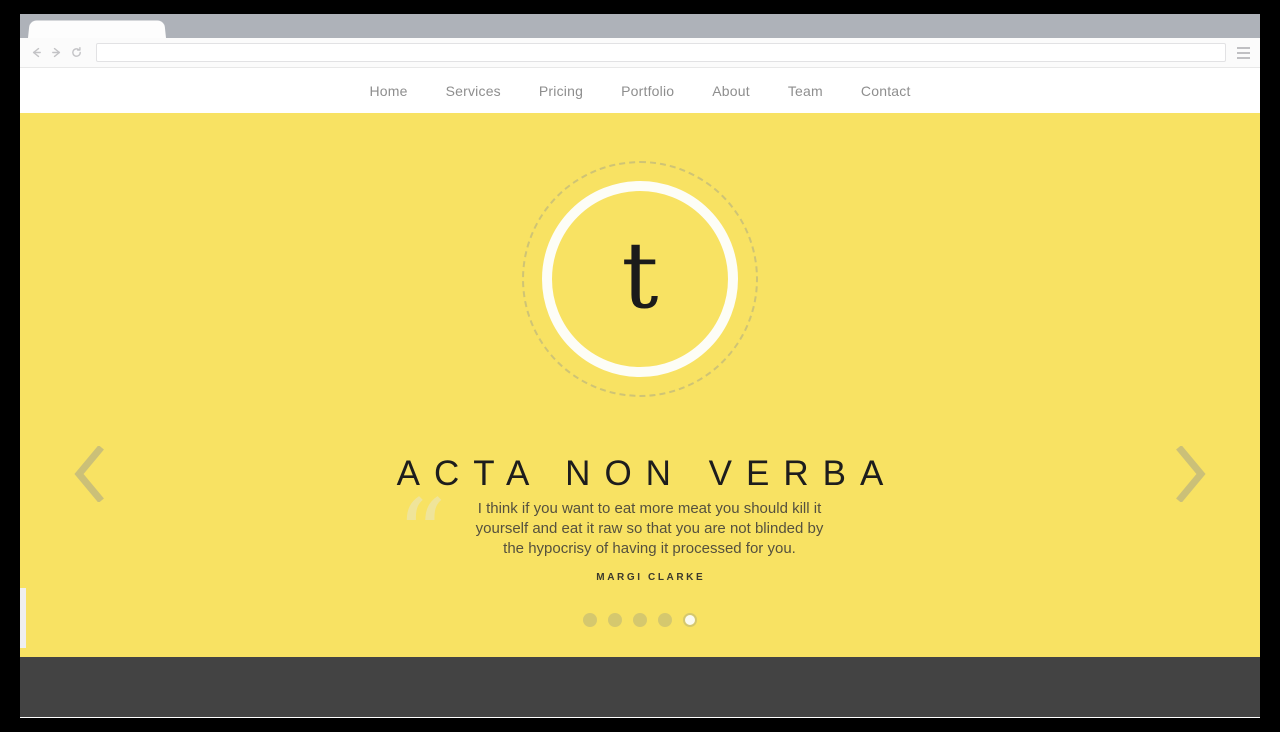 The width and height of the screenshot is (1280, 732). Describe the element at coordinates (422, 535) in the screenshot. I see `quote-mark-icon: “` at that location.